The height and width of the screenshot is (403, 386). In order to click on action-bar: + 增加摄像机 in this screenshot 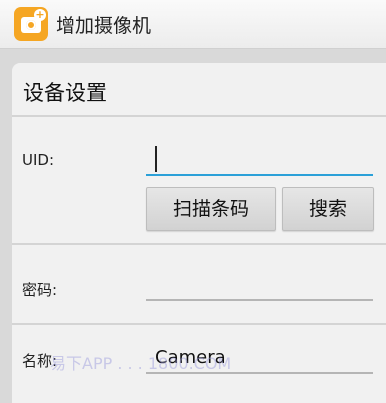, I will do `click(193, 24)`.